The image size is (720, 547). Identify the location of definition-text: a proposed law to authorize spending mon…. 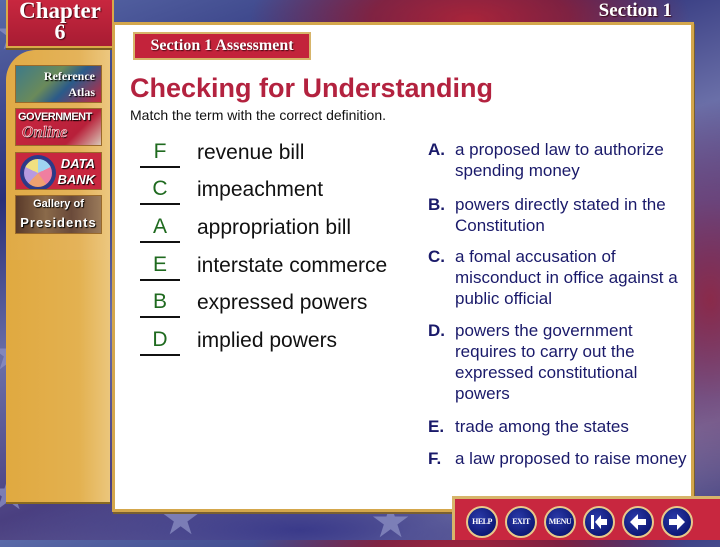
(559, 160).